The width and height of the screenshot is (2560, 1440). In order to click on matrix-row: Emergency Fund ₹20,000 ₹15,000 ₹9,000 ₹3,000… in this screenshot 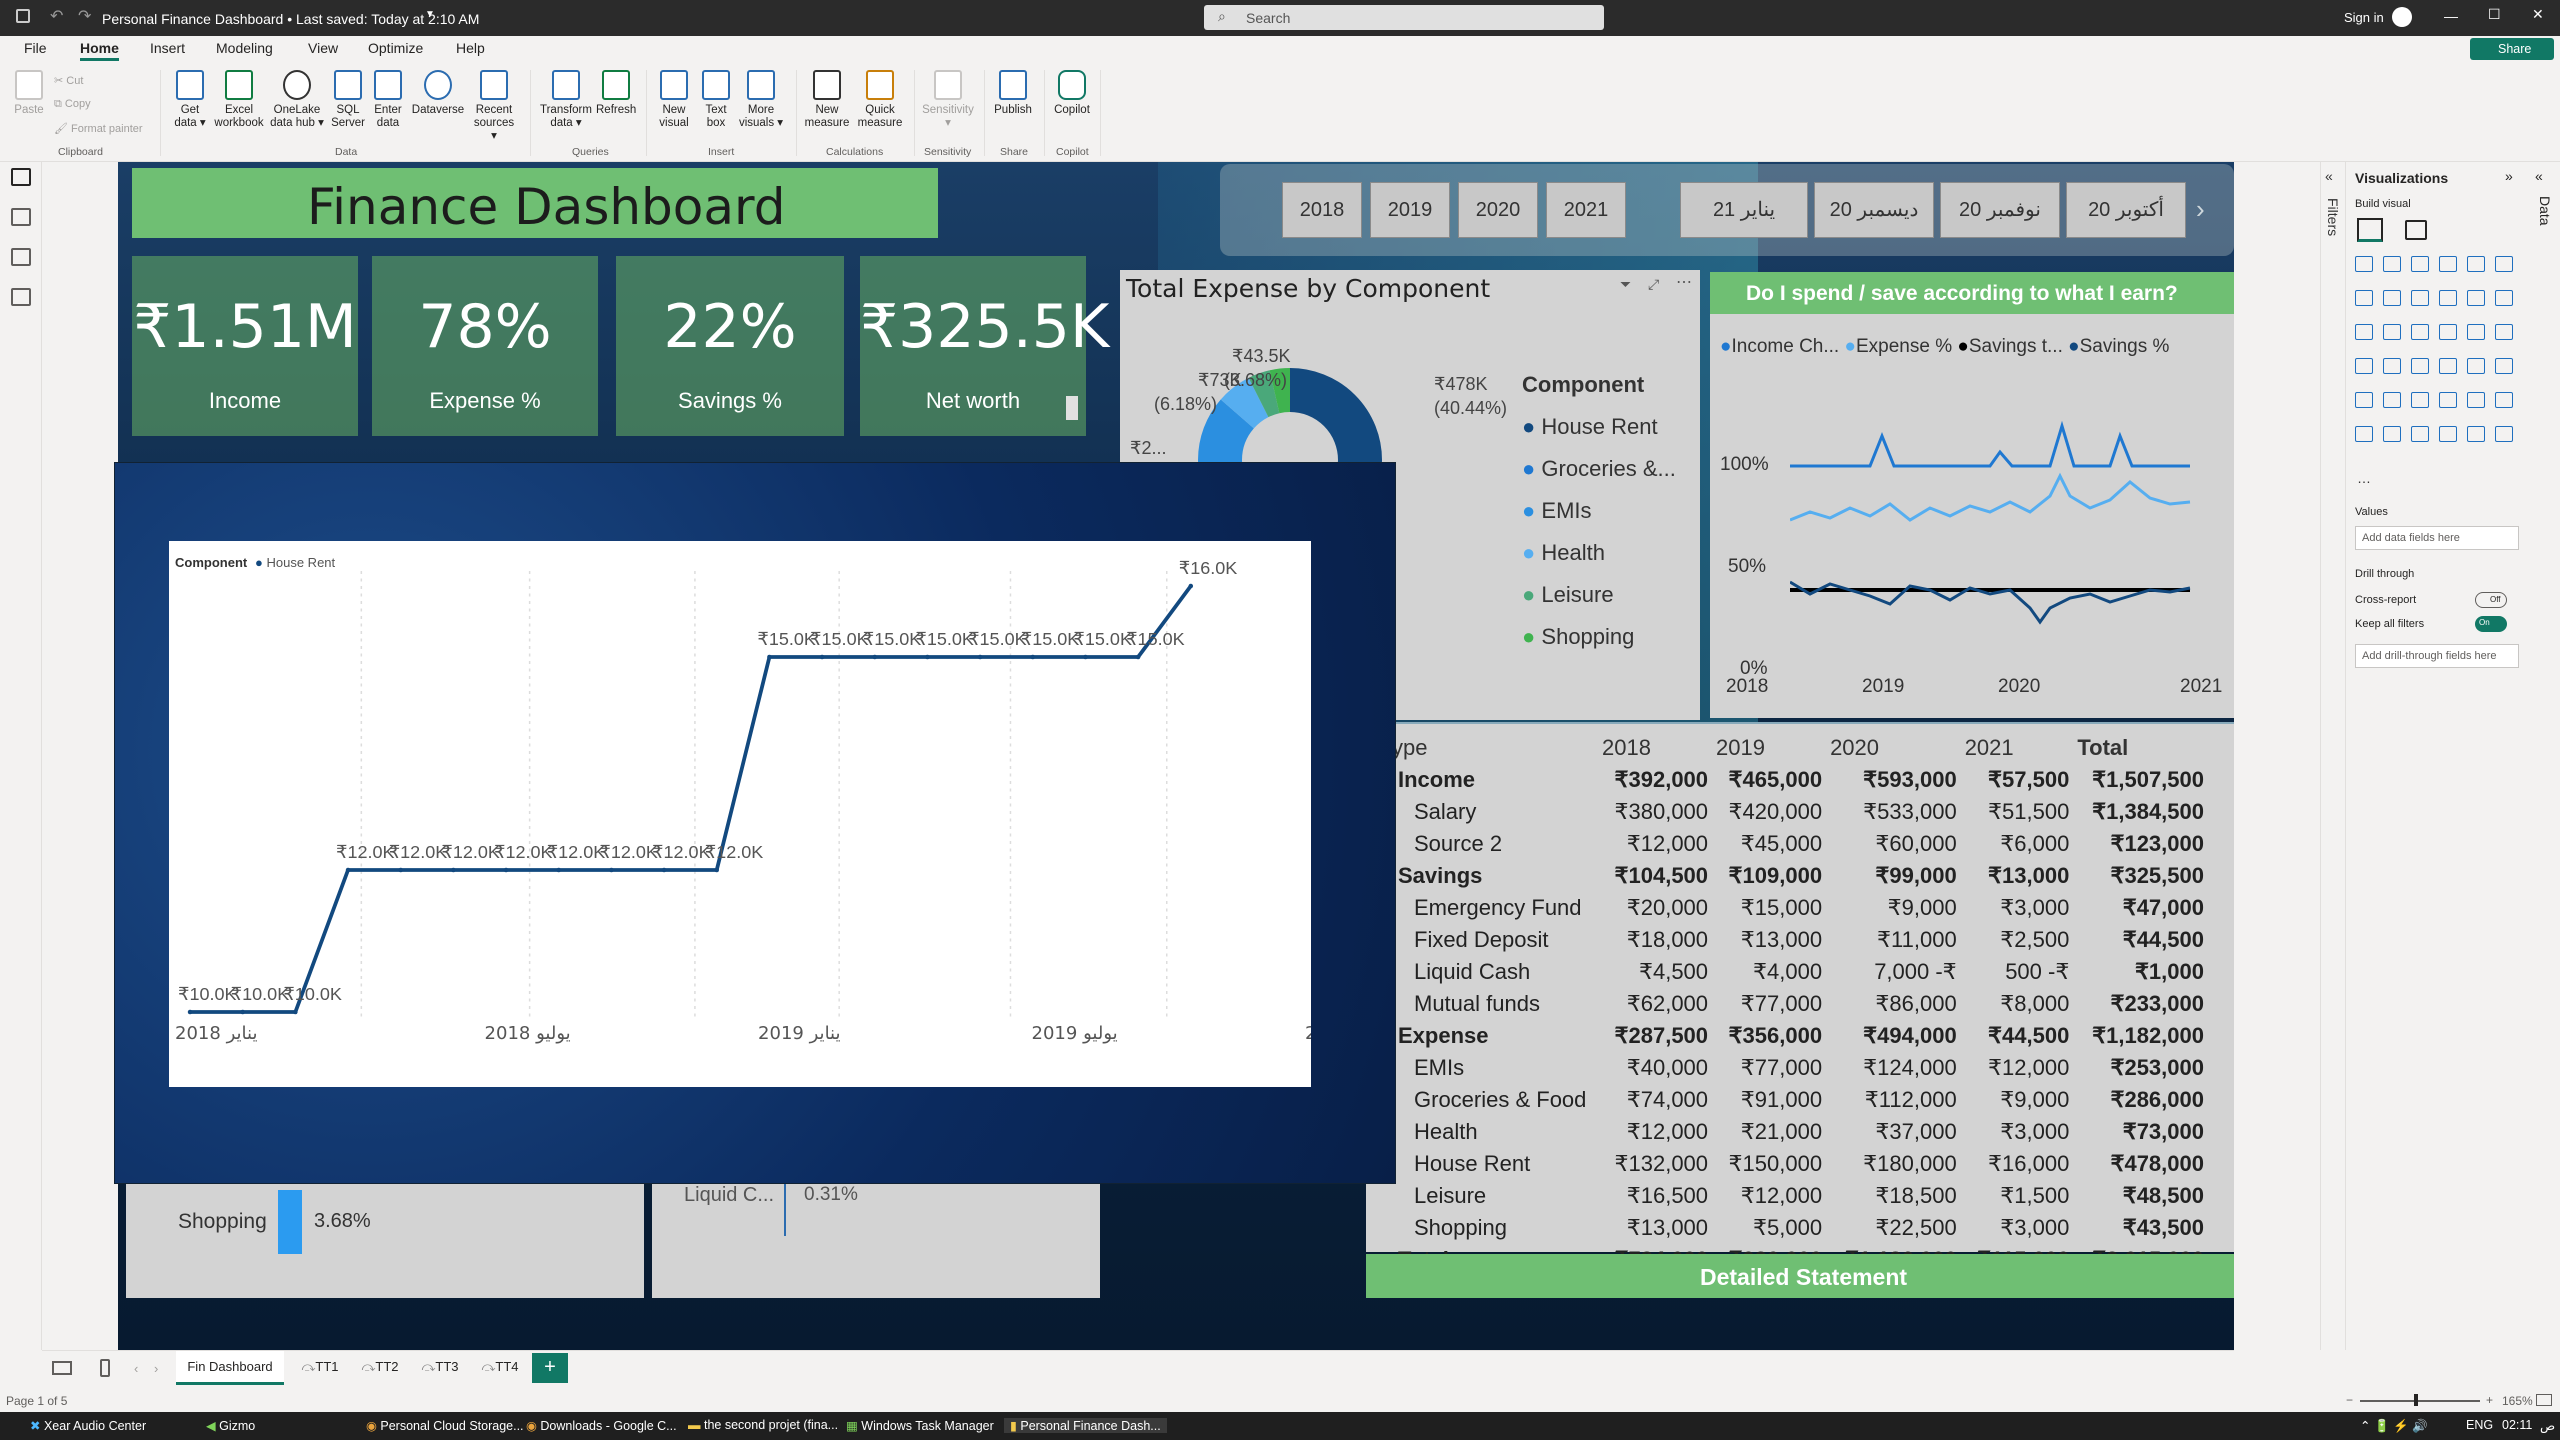, I will do `click(1802, 908)`.